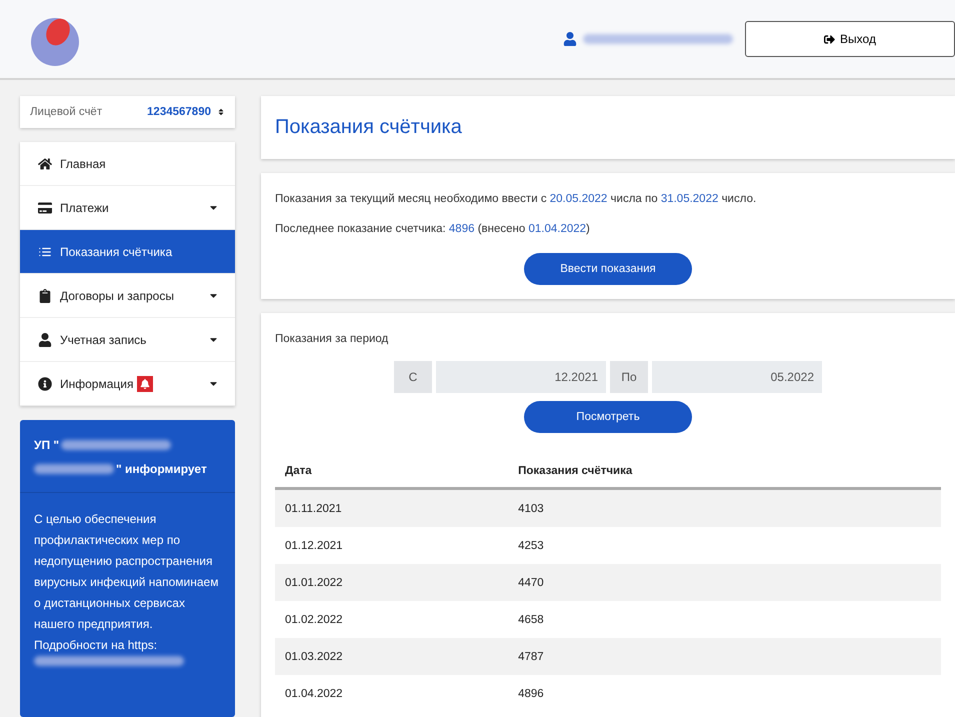 This screenshot has width=955, height=717. What do you see at coordinates (47, 445) in the screenshot?
I see `notice-title: УП "` at bounding box center [47, 445].